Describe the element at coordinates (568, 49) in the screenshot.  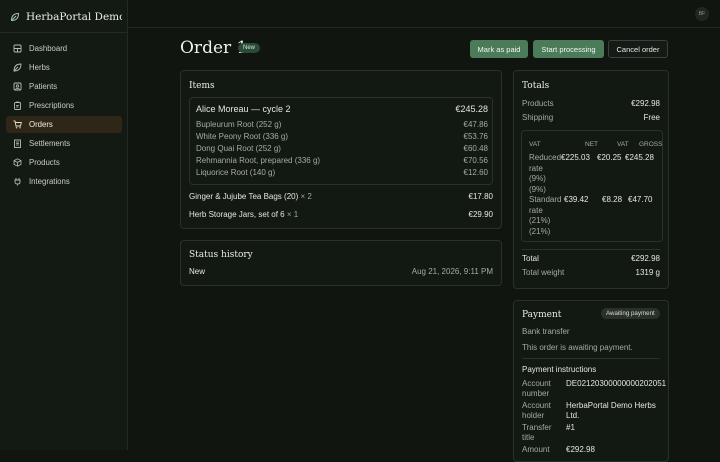
I see `start-processing-button: Start processing` at that location.